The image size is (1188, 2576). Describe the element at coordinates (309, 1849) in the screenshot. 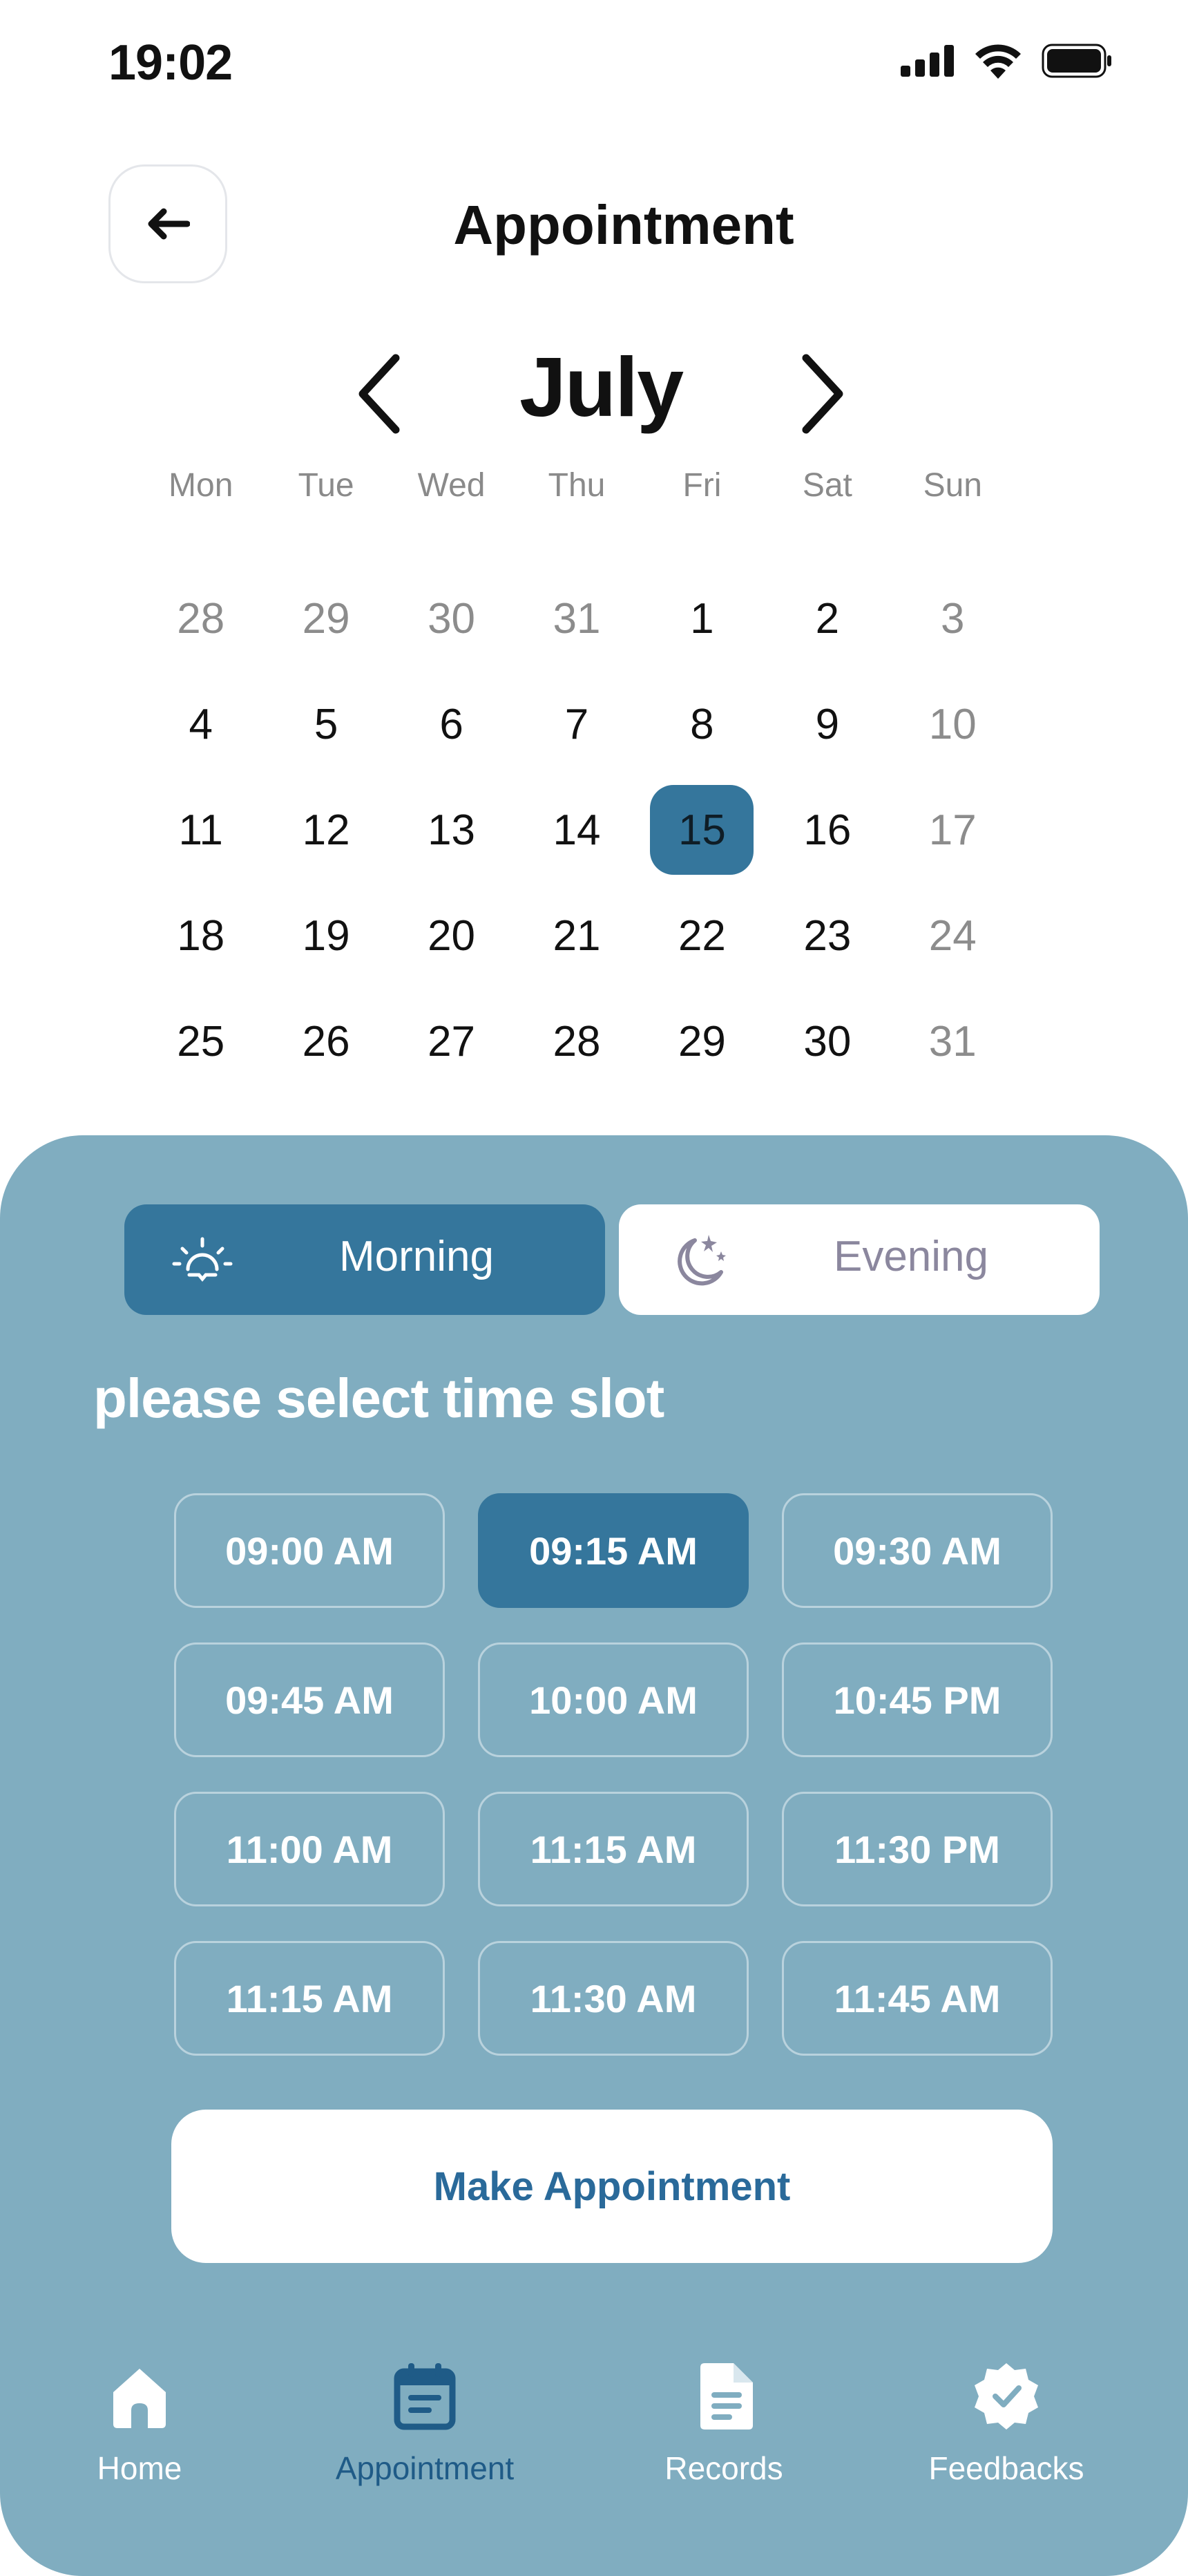

I see `time-slot-button: 11:00 AM` at that location.